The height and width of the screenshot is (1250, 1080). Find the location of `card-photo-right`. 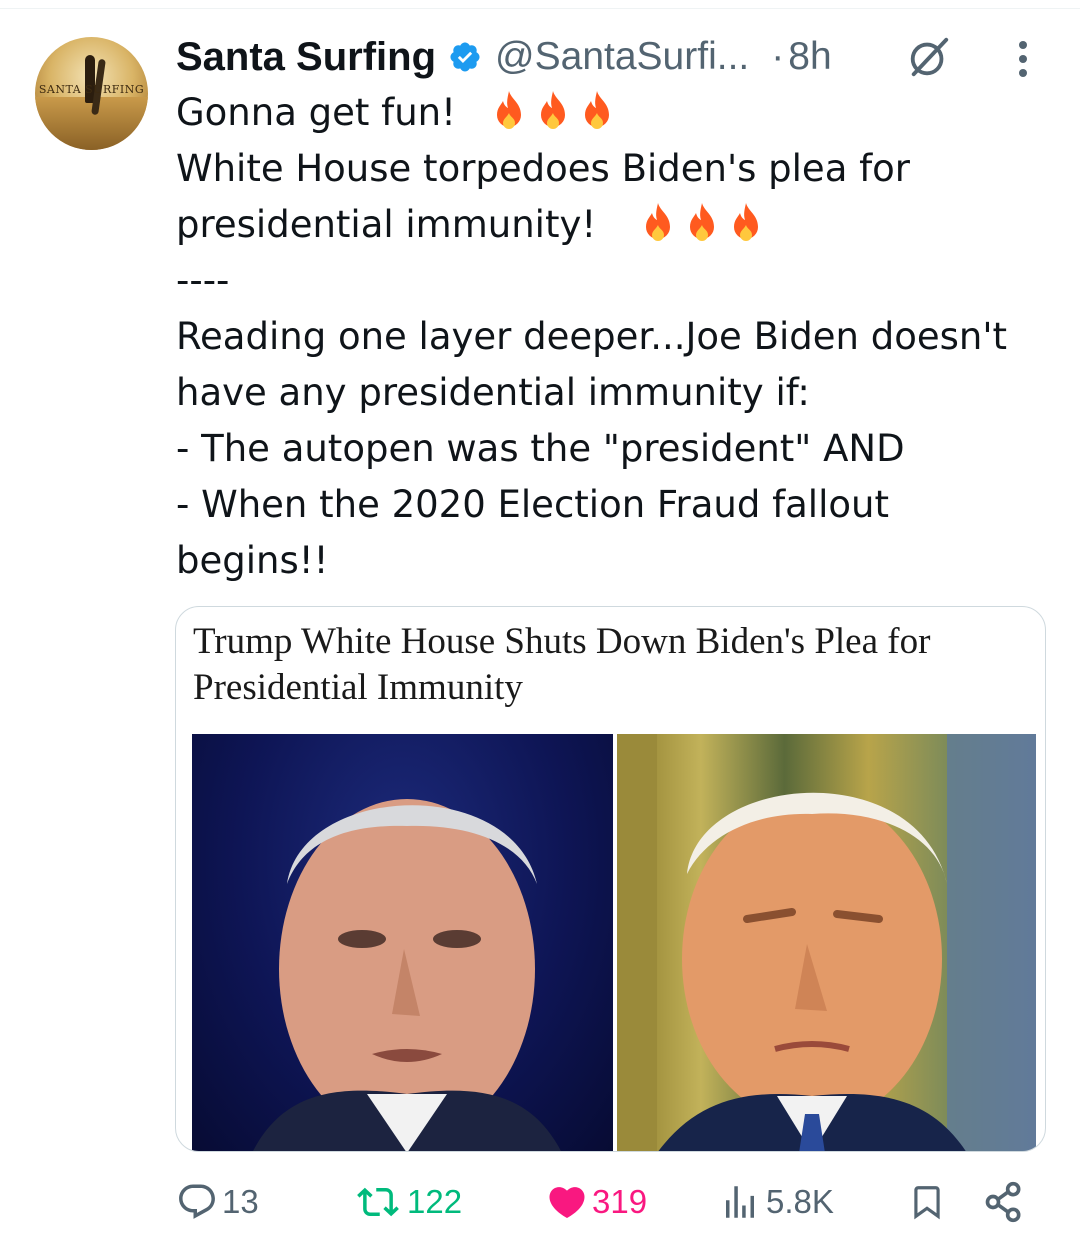

card-photo-right is located at coordinates (826, 942).